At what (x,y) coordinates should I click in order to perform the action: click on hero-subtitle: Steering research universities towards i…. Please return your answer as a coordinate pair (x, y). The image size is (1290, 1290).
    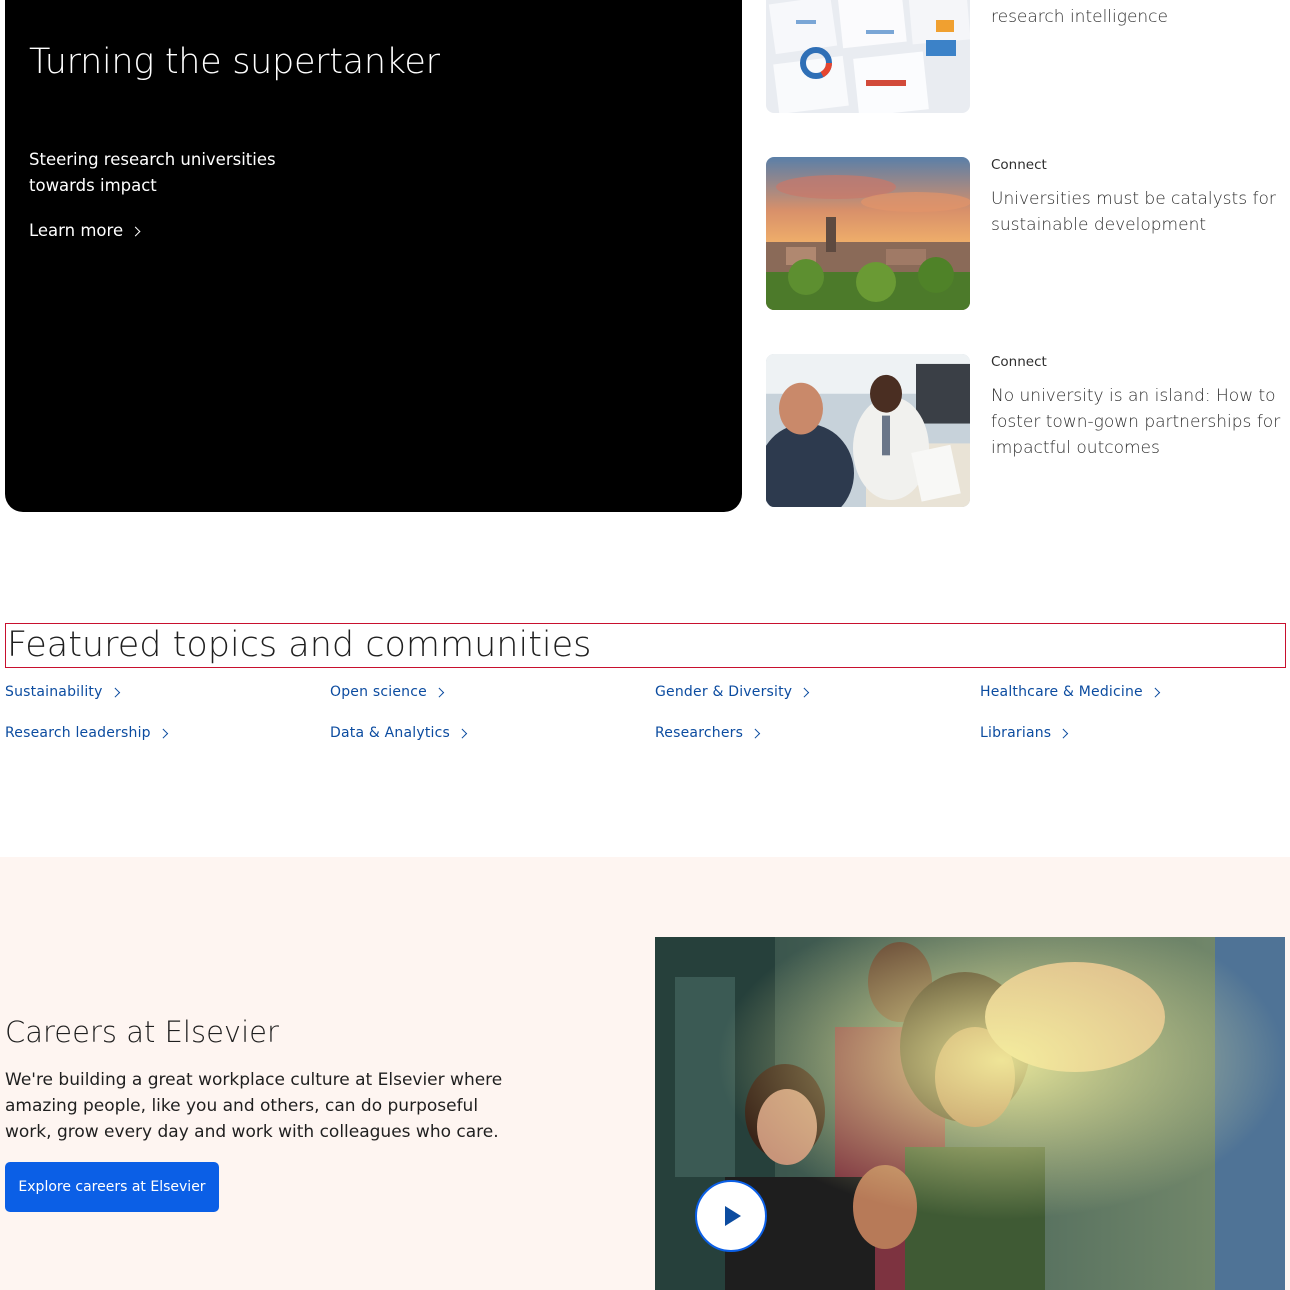
    Looking at the image, I should click on (152, 172).